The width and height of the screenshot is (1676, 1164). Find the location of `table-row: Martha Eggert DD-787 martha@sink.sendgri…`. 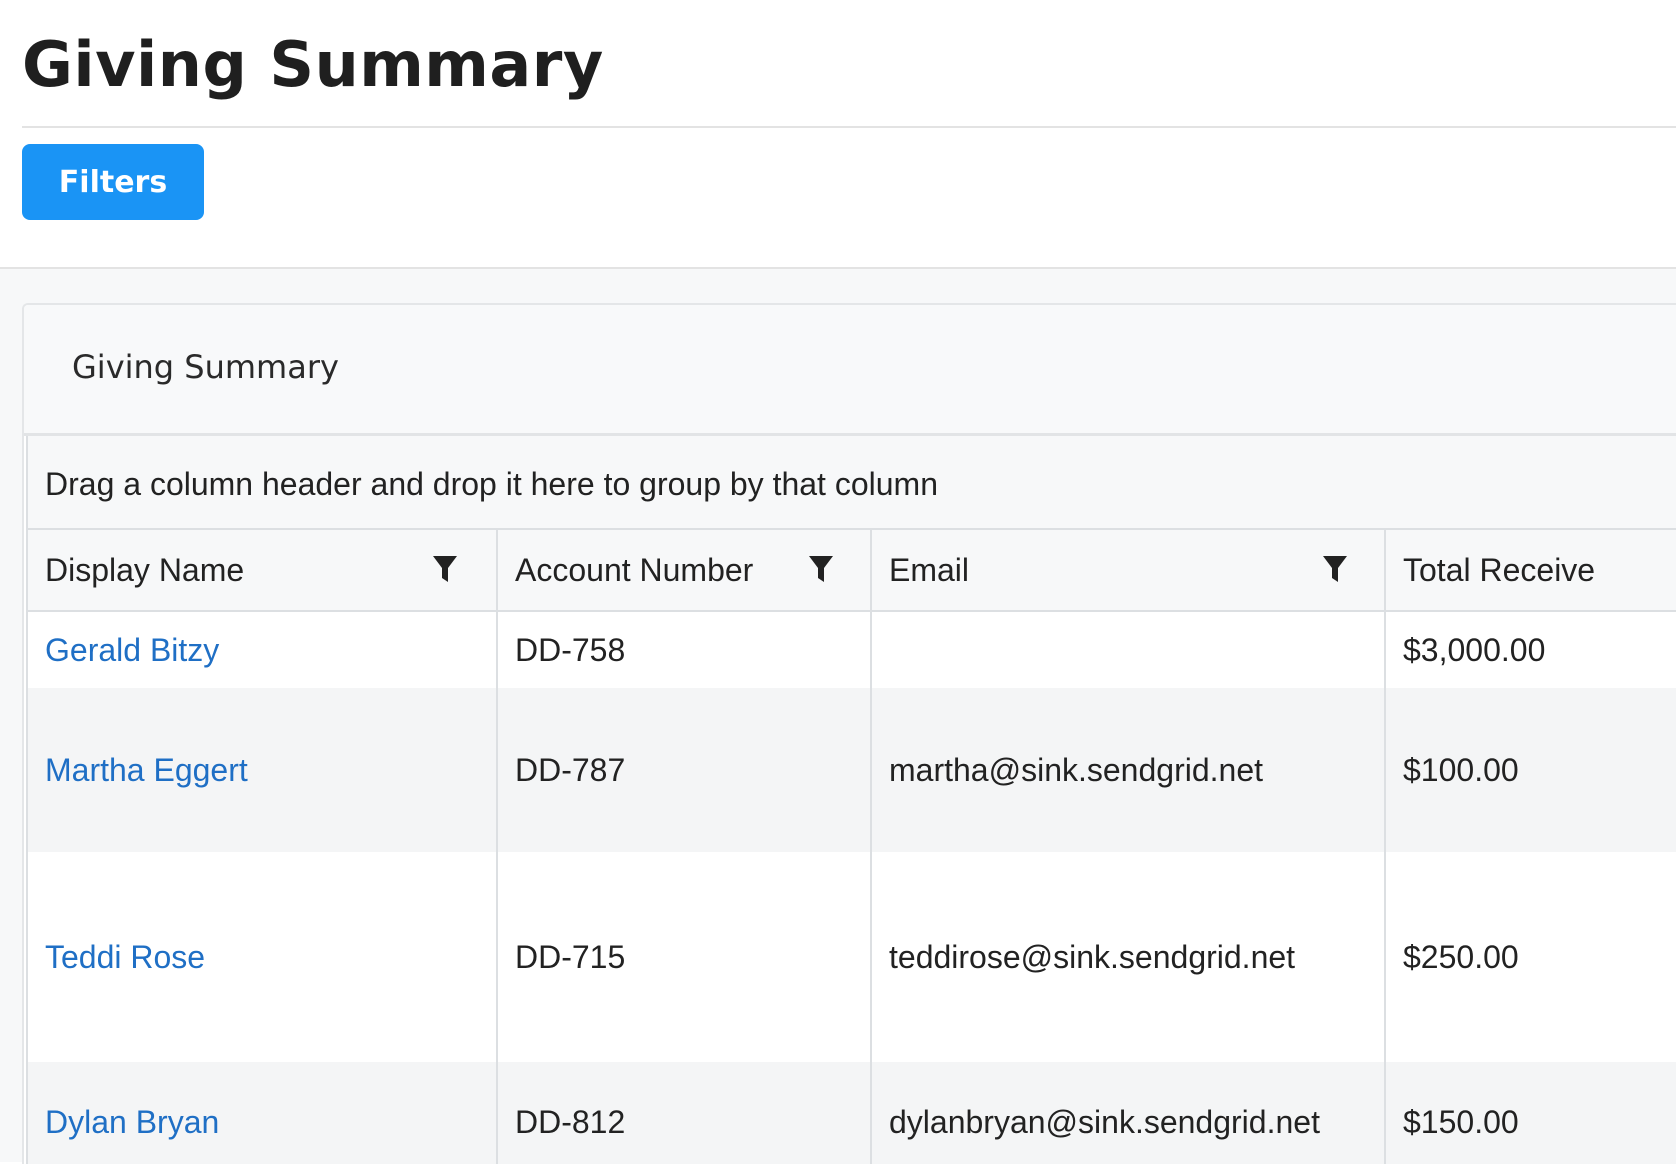

table-row: Martha Eggert DD-787 martha@sink.sendgri… is located at coordinates (852, 770).